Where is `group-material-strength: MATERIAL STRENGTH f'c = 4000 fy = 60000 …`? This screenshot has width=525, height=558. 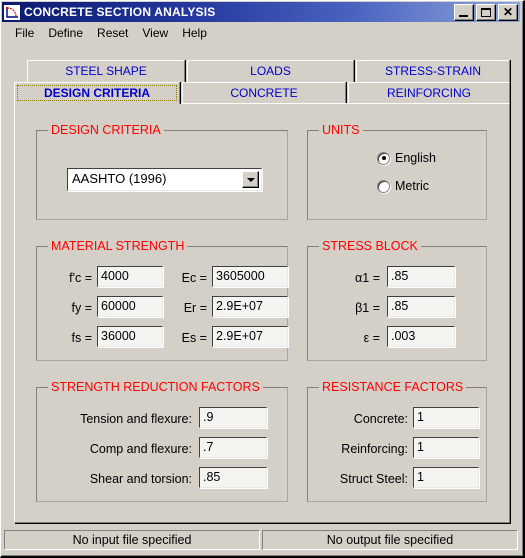
group-material-strength: MATERIAL STRENGTH f'c = 4000 fy = 60000 … is located at coordinates (162, 300).